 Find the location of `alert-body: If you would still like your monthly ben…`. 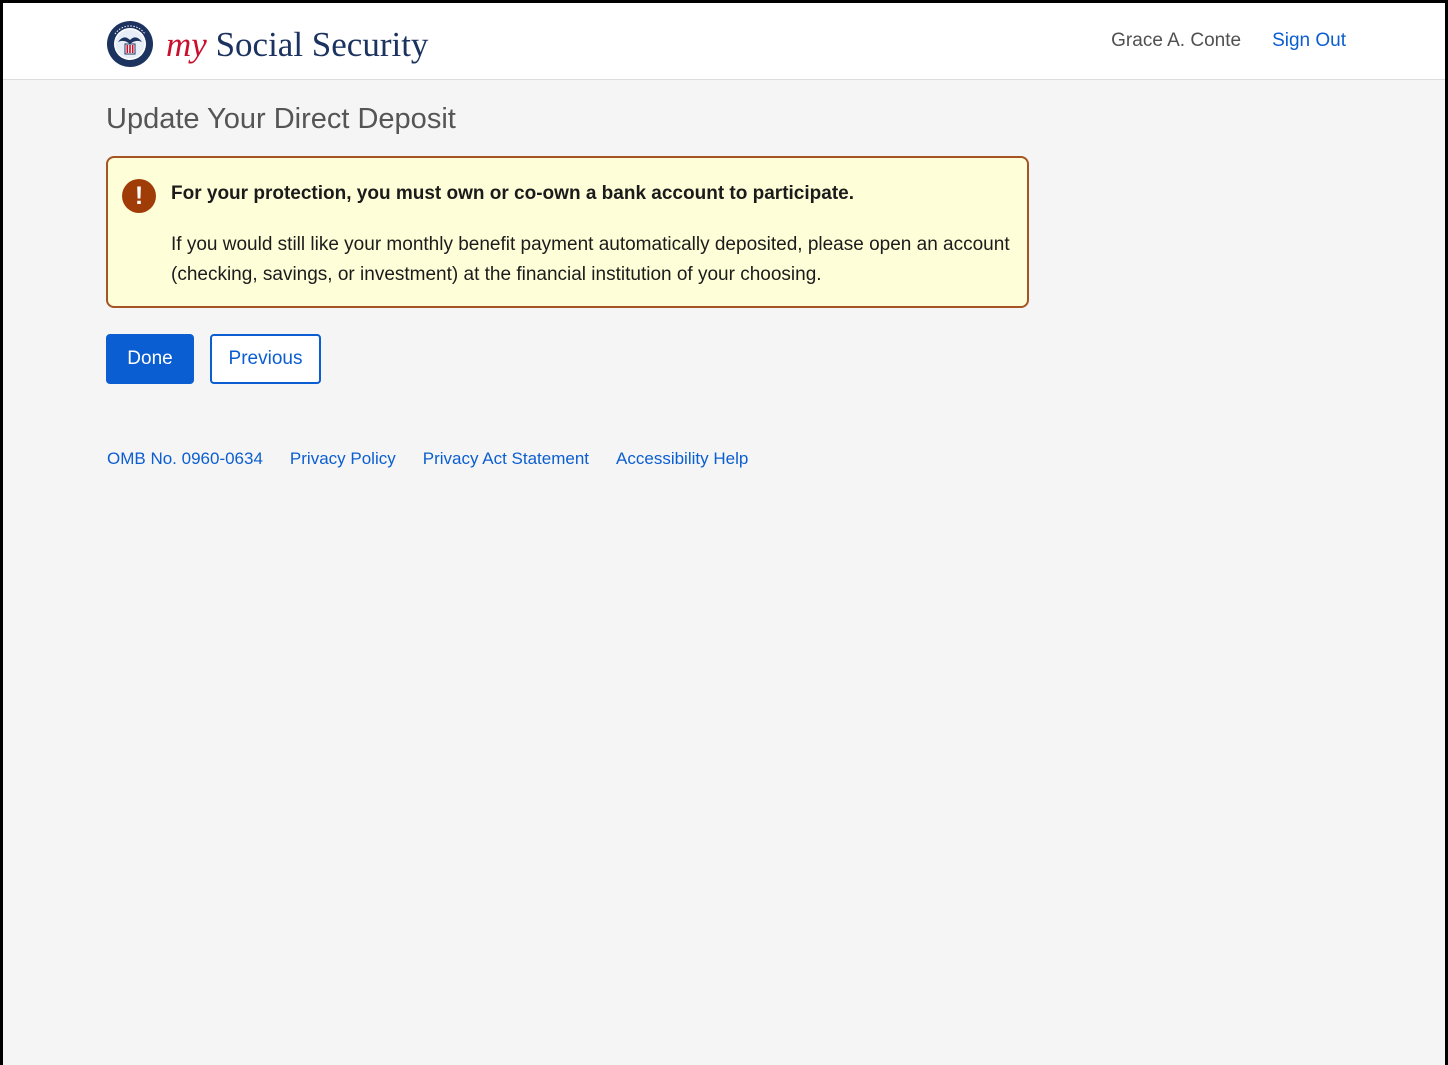

alert-body: If you would still like your monthly ben… is located at coordinates (590, 259).